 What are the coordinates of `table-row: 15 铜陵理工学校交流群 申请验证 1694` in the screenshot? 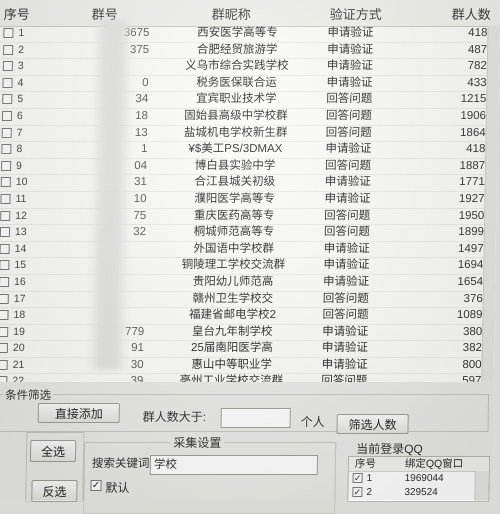 It's located at (248, 266).